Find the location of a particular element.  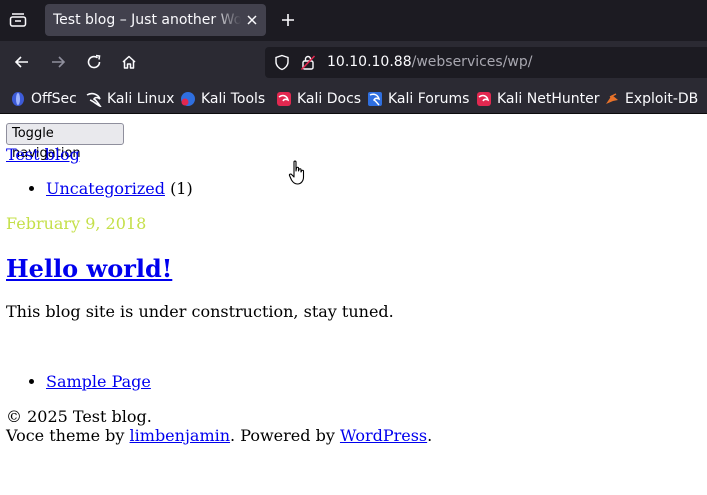

reload-button is located at coordinates (94, 62).